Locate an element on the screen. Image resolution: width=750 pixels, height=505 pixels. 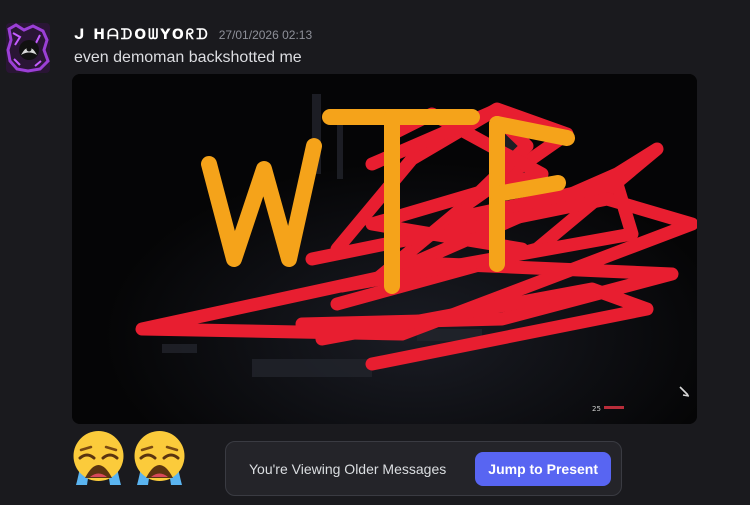
hud-bar is located at coordinates (614, 407).